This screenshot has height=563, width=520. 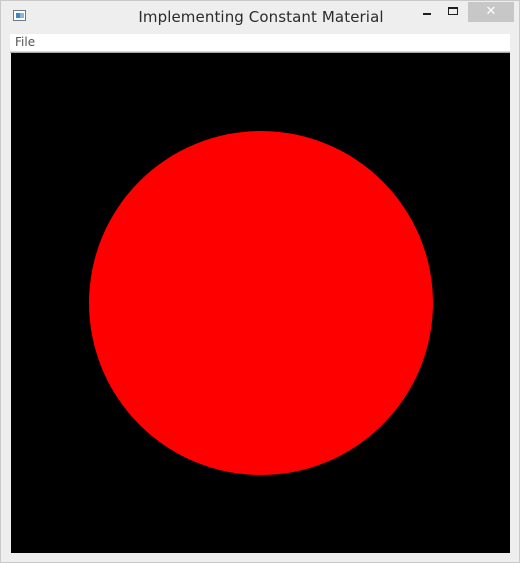 What do you see at coordinates (25, 42) in the screenshot?
I see `menu-file: File` at bounding box center [25, 42].